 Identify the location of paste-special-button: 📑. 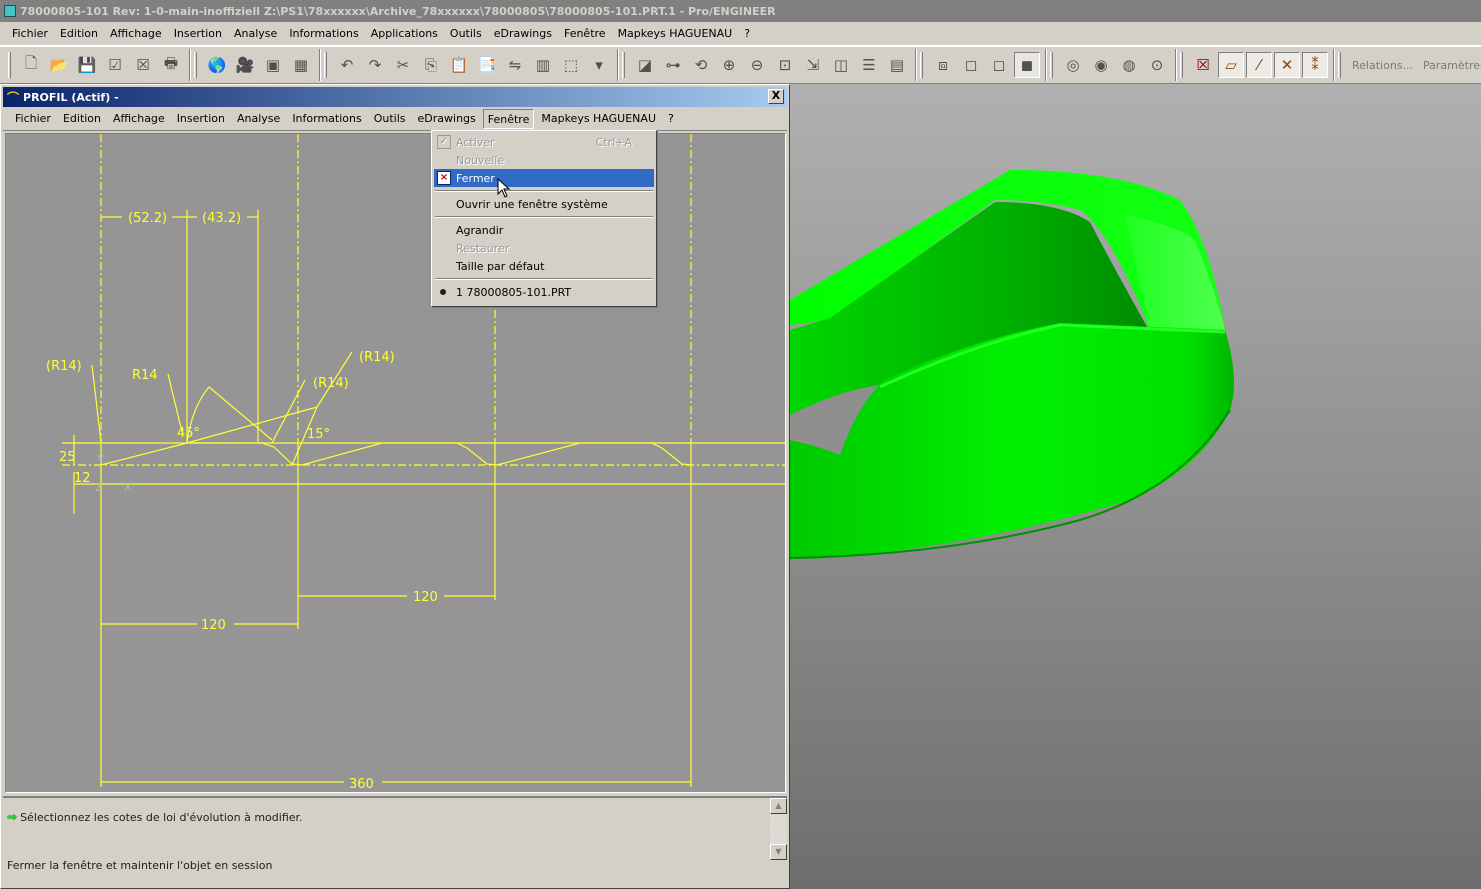
(487, 65).